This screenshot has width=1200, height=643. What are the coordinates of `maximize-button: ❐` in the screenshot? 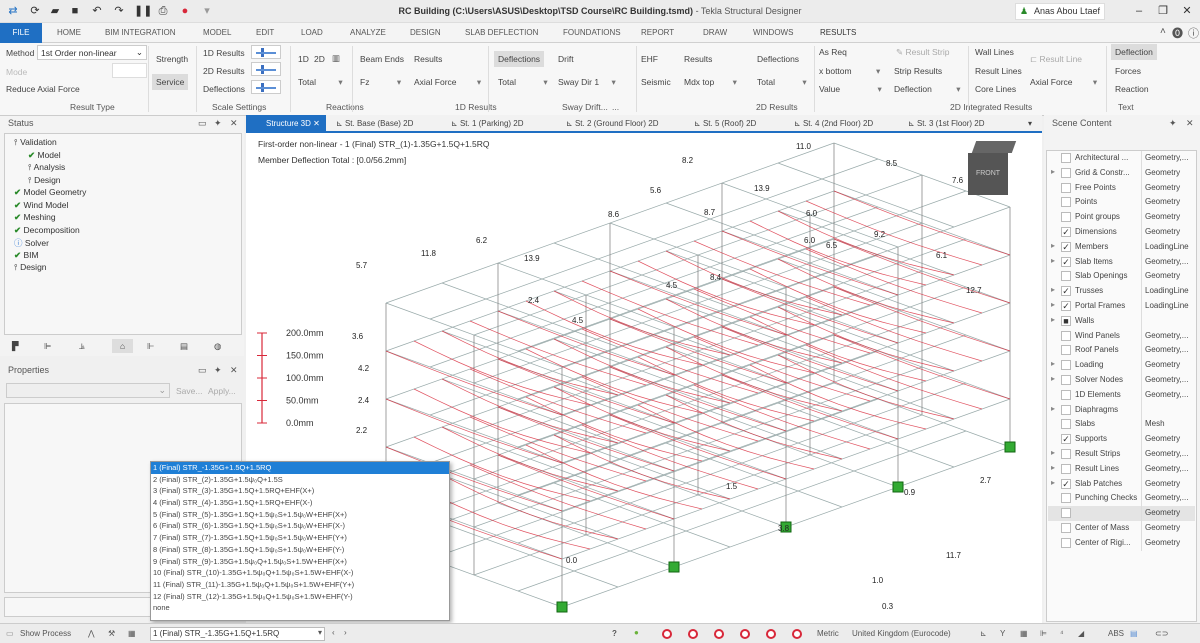 It's located at (1163, 11).